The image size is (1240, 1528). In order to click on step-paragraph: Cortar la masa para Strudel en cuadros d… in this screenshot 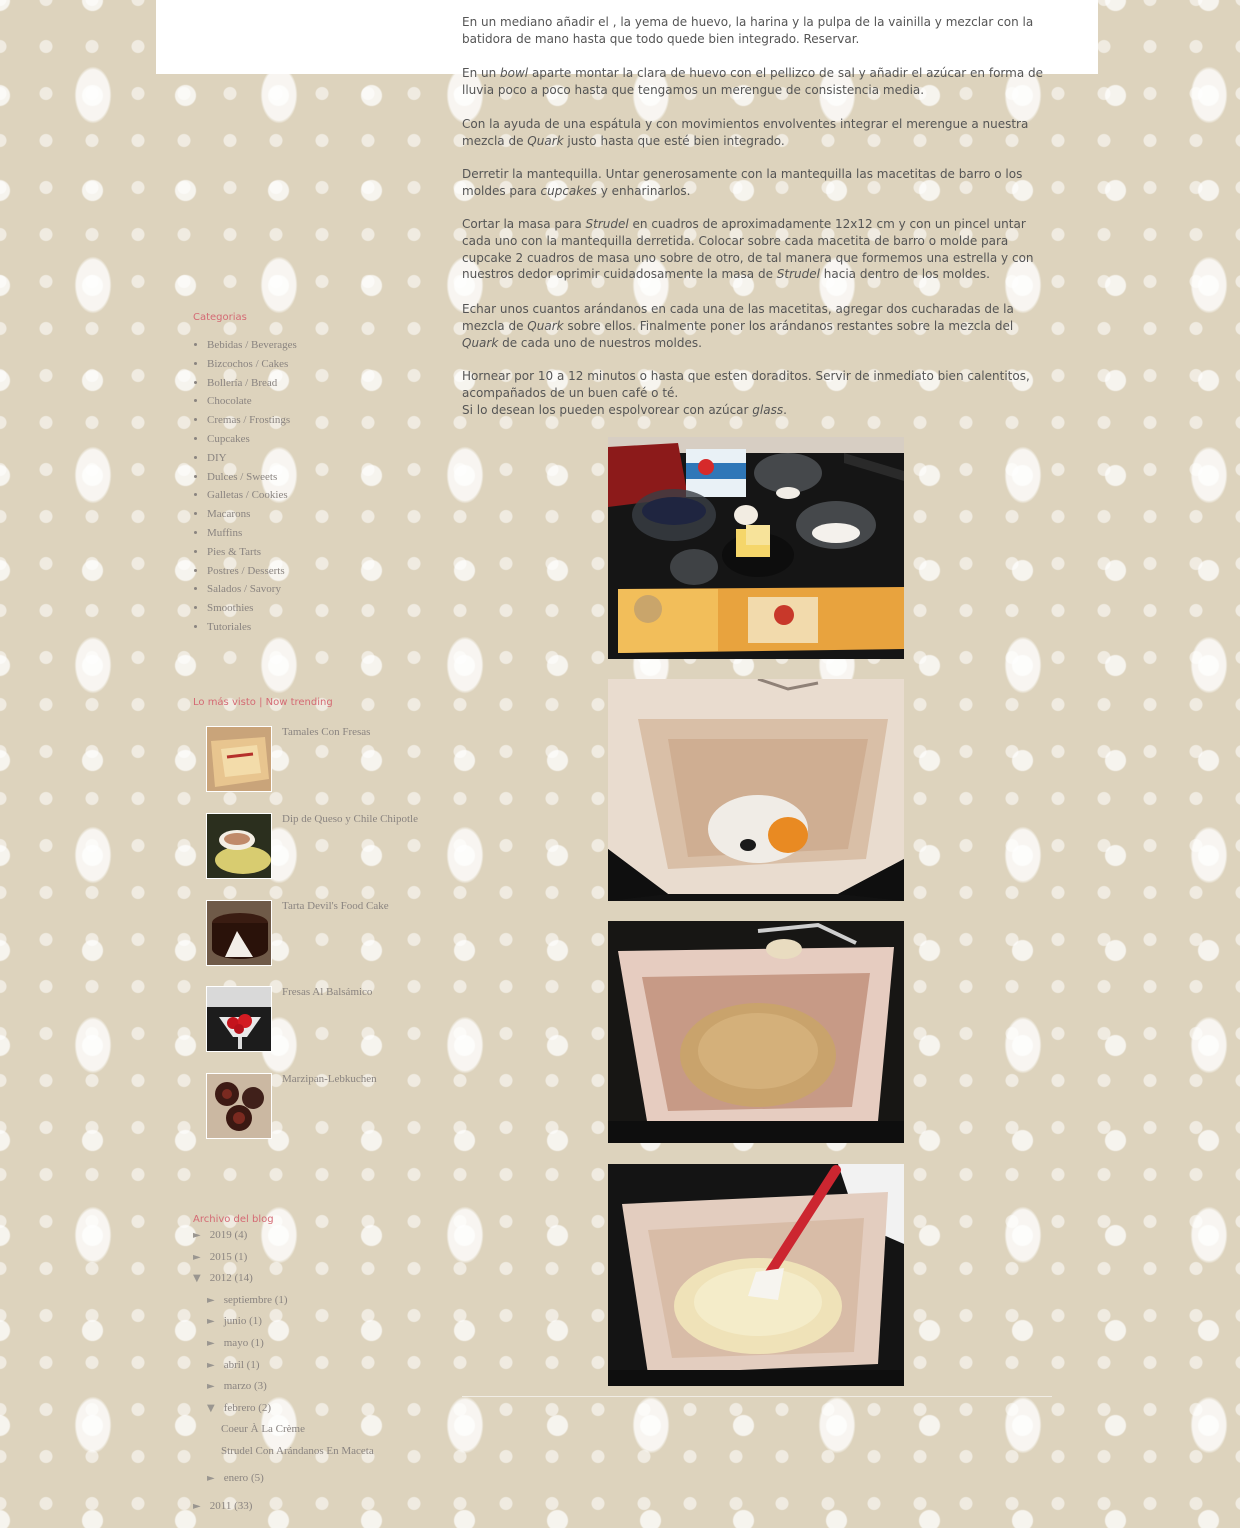, I will do `click(748, 249)`.